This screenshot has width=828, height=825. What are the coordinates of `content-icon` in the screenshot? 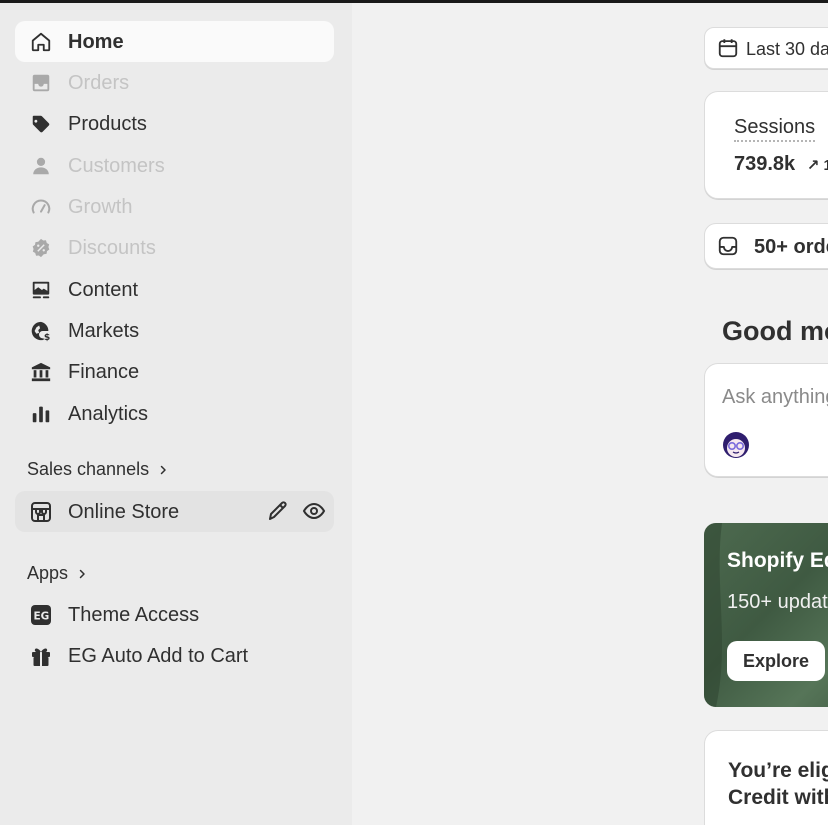 It's located at (41, 290).